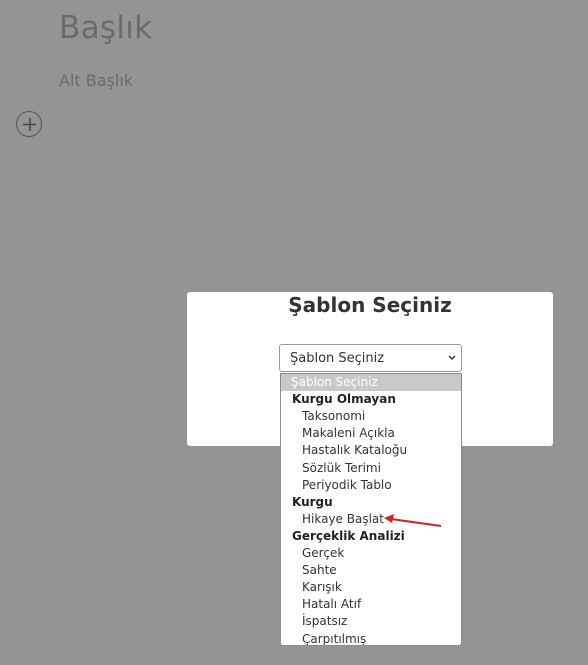 This screenshot has width=588, height=665. What do you see at coordinates (371, 638) in the screenshot?
I see `select-option: Çarpıtılmış` at bounding box center [371, 638].